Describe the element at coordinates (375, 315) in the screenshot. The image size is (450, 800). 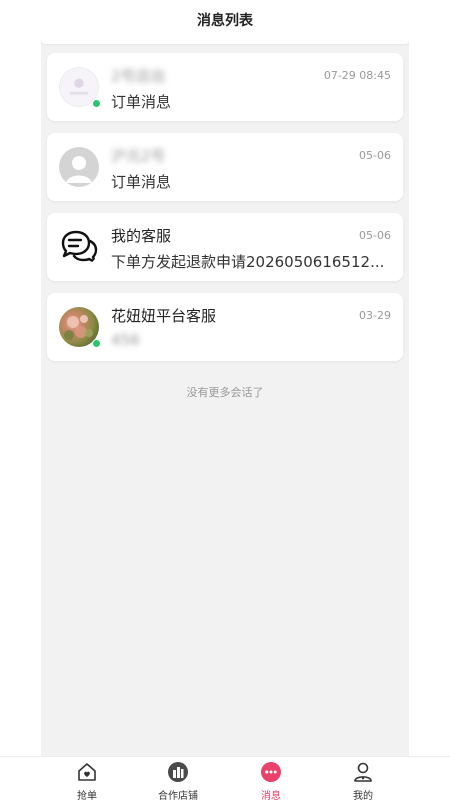
I see `conversation-time: 03-29` at that location.